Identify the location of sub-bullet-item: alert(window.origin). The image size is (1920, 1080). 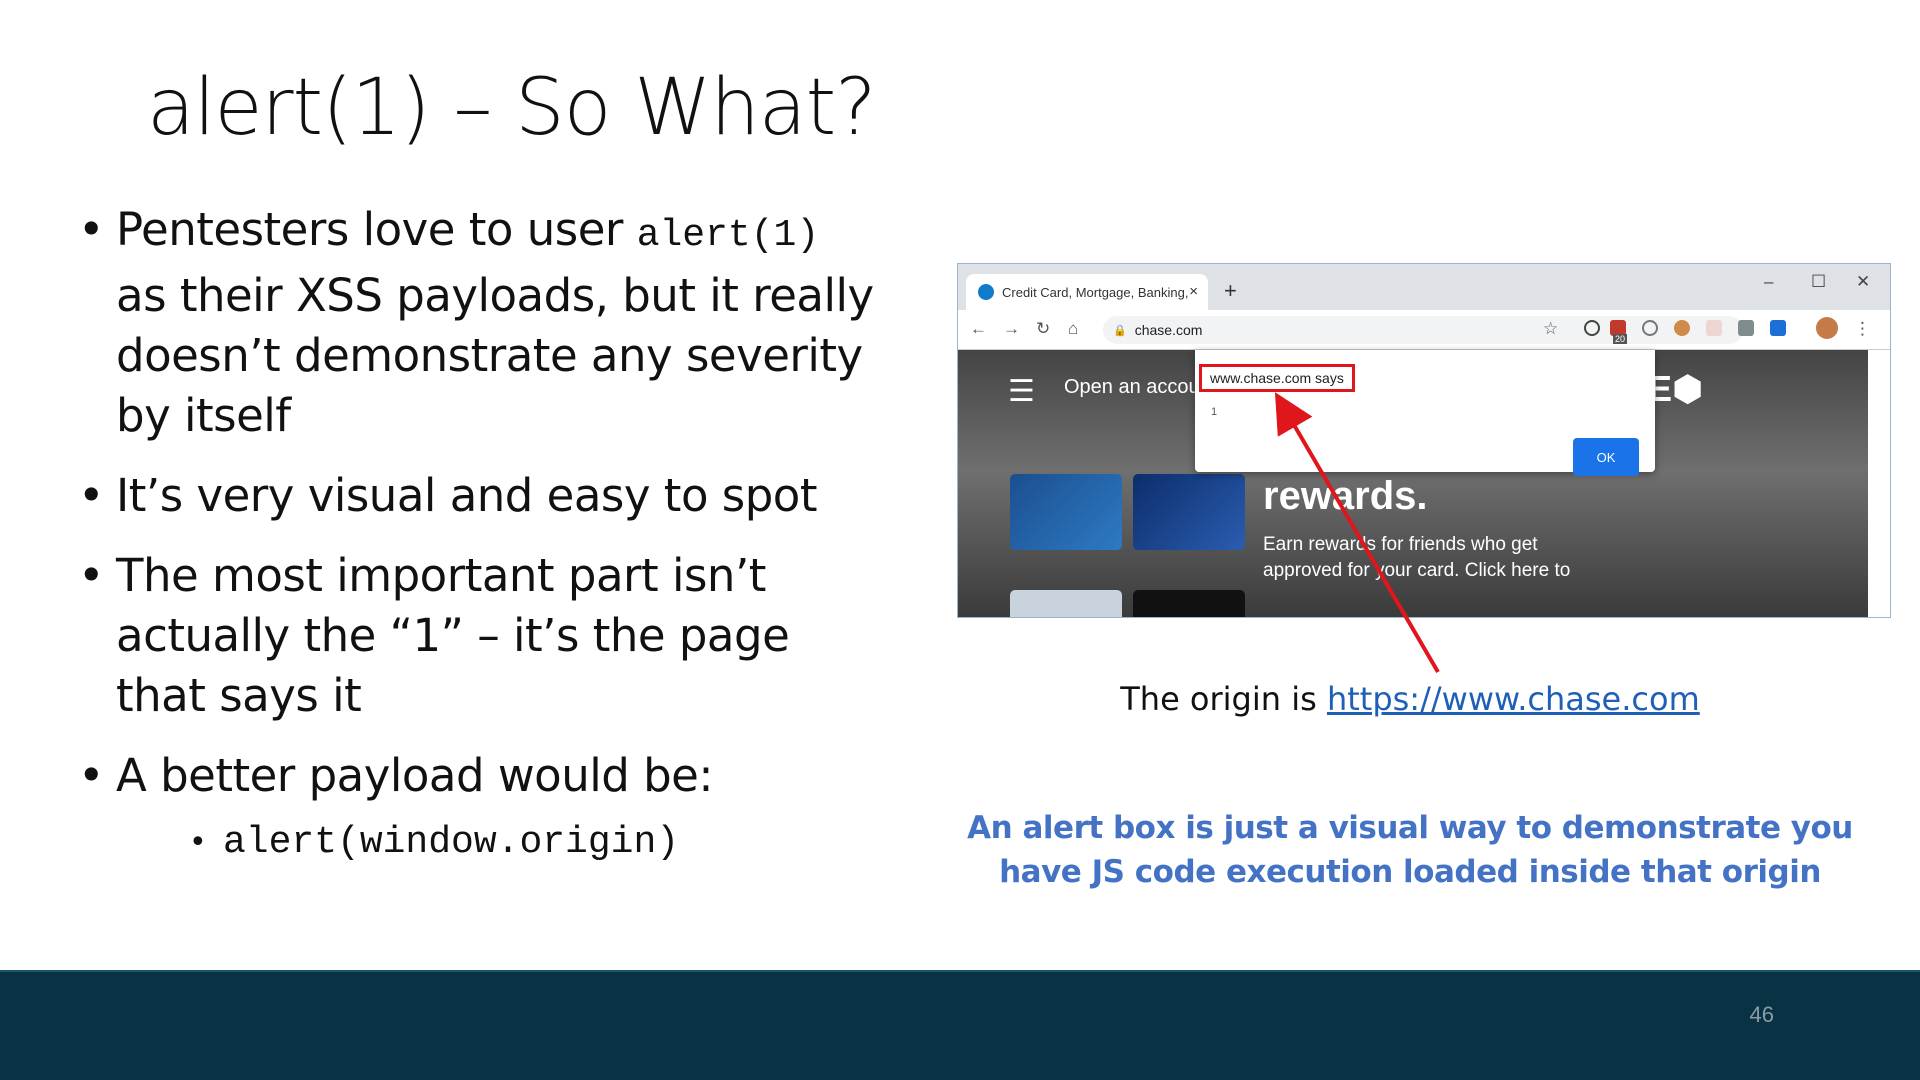
(434, 843).